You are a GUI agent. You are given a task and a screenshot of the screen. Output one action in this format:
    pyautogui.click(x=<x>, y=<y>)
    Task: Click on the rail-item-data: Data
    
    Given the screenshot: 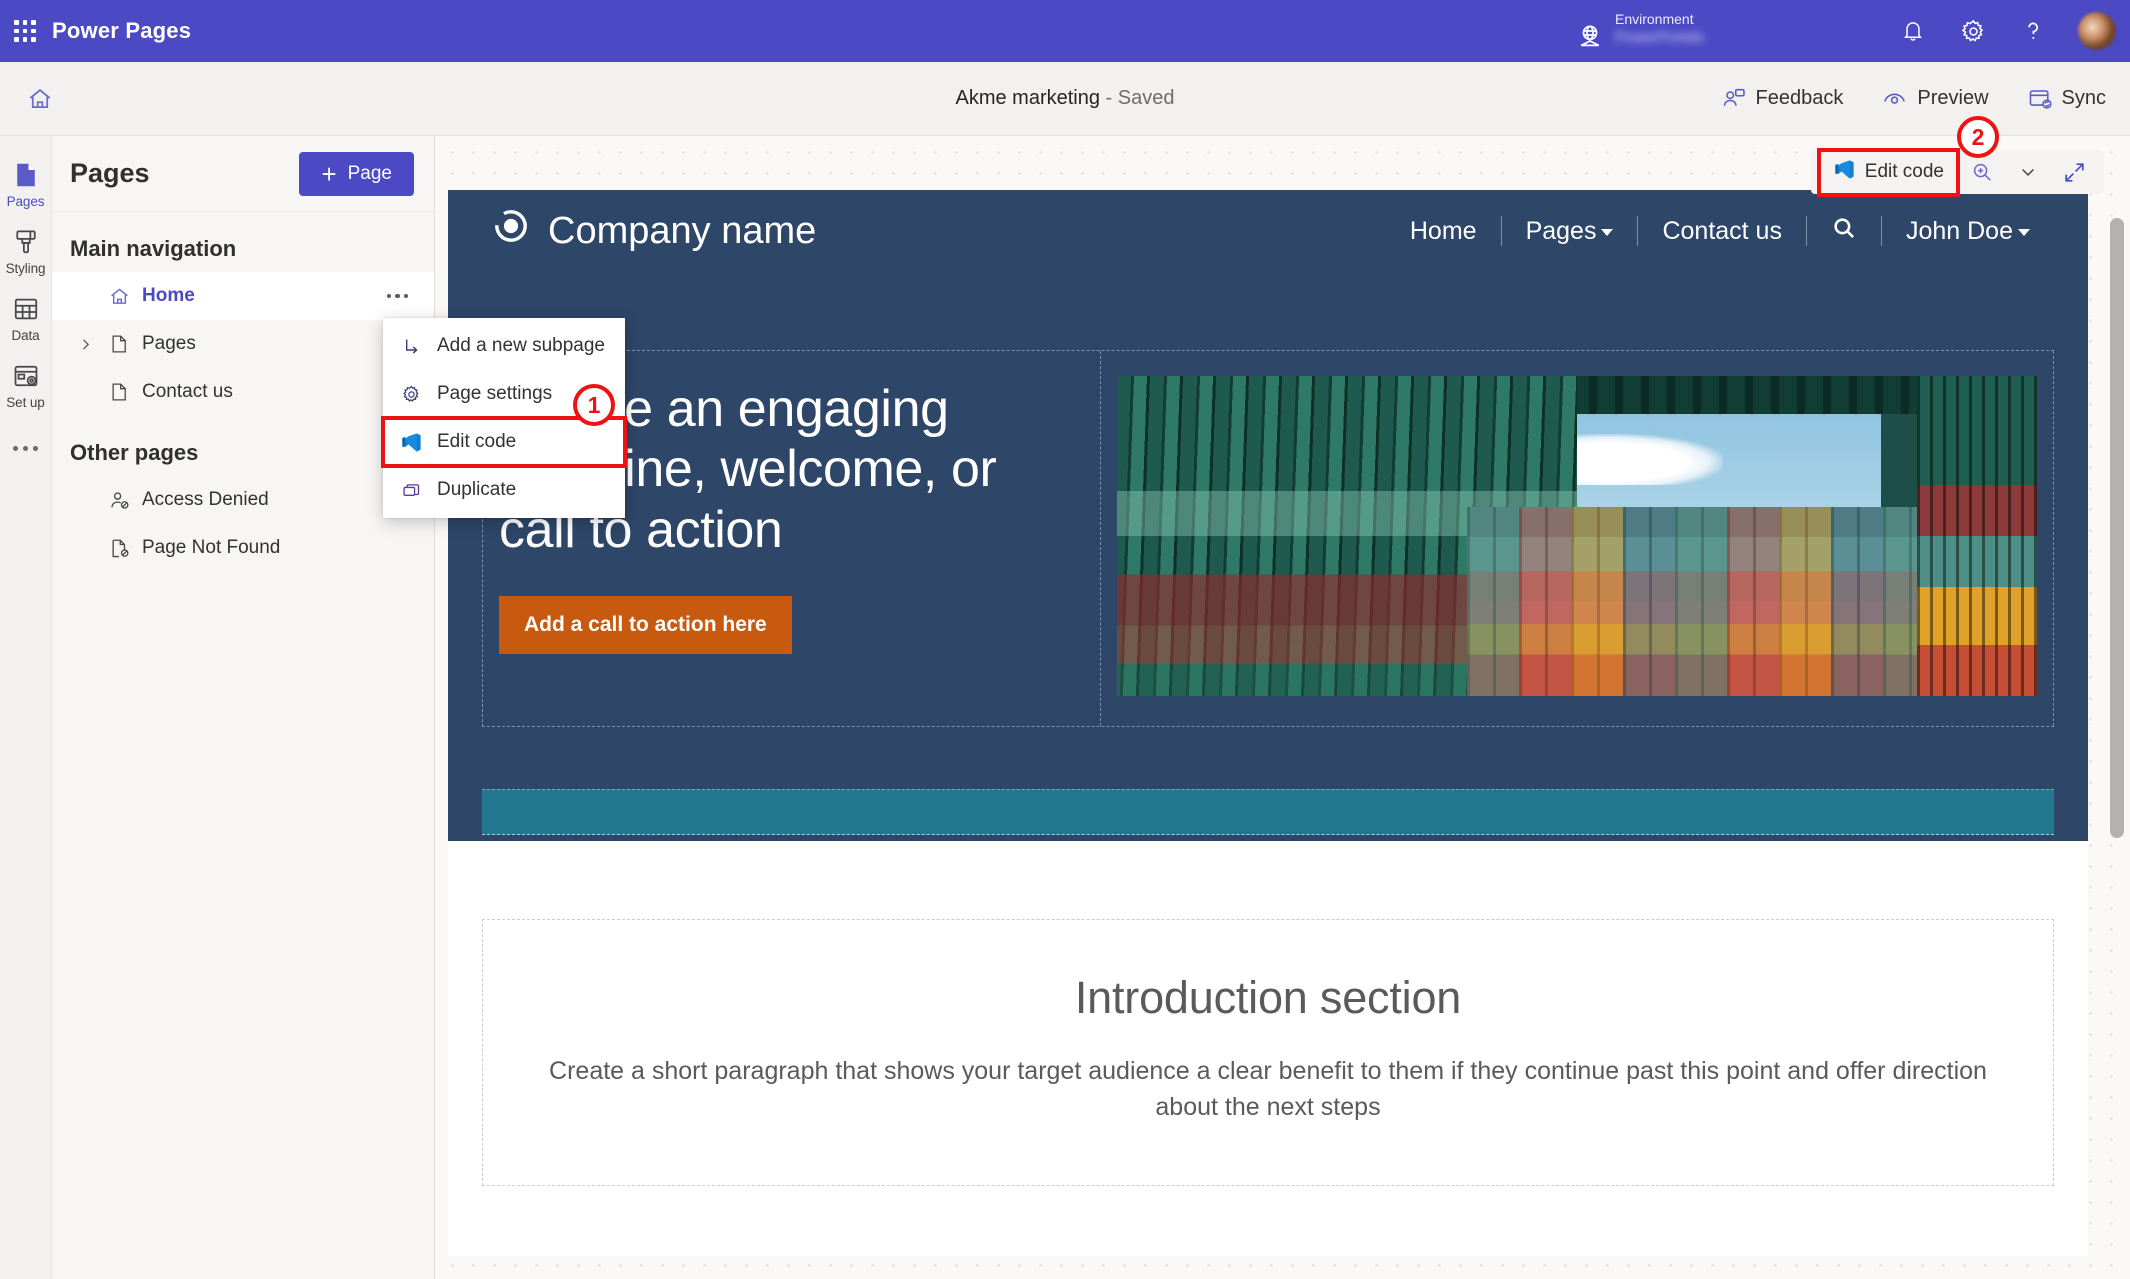 What is the action you would take?
    pyautogui.click(x=26, y=317)
    